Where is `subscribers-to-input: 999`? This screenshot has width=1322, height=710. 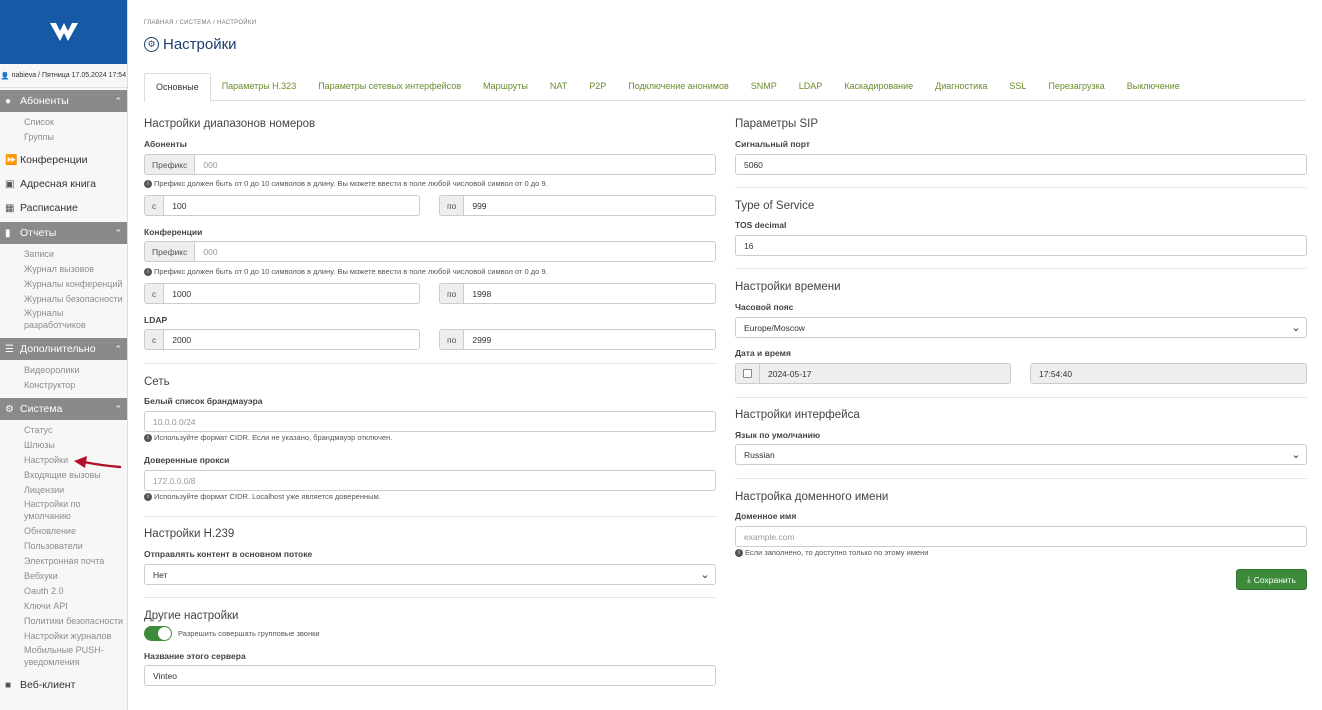
subscribers-to-input: 999 is located at coordinates (589, 205).